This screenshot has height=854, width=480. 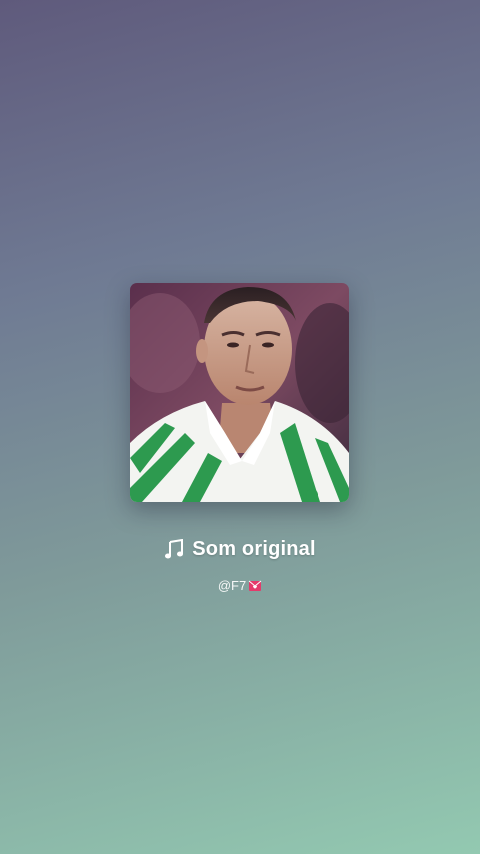 I want to click on sound-author: @F7, so click(x=232, y=585).